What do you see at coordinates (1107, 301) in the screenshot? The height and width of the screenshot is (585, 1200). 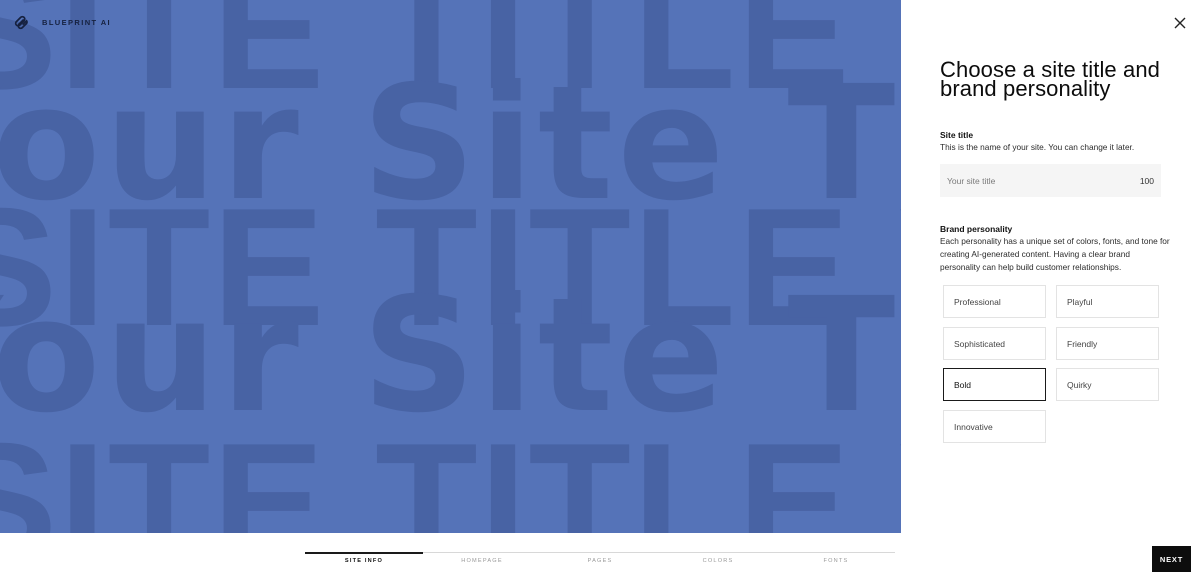 I see `personality-option-playful: Playful` at bounding box center [1107, 301].